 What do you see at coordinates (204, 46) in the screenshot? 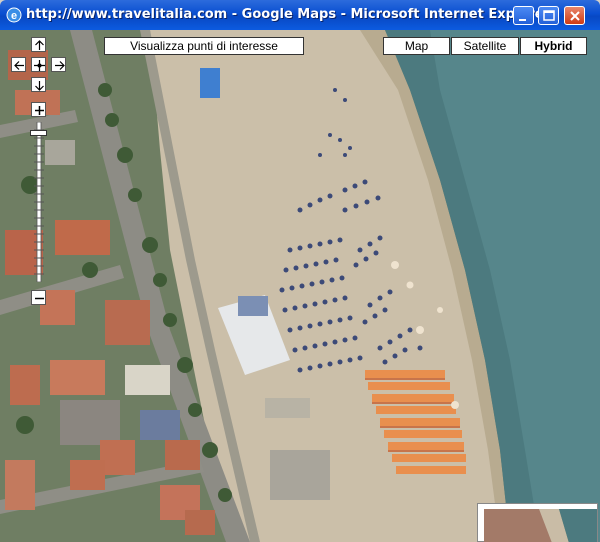
I see `poi-toggle-button: Visualizza punti di interesse` at bounding box center [204, 46].